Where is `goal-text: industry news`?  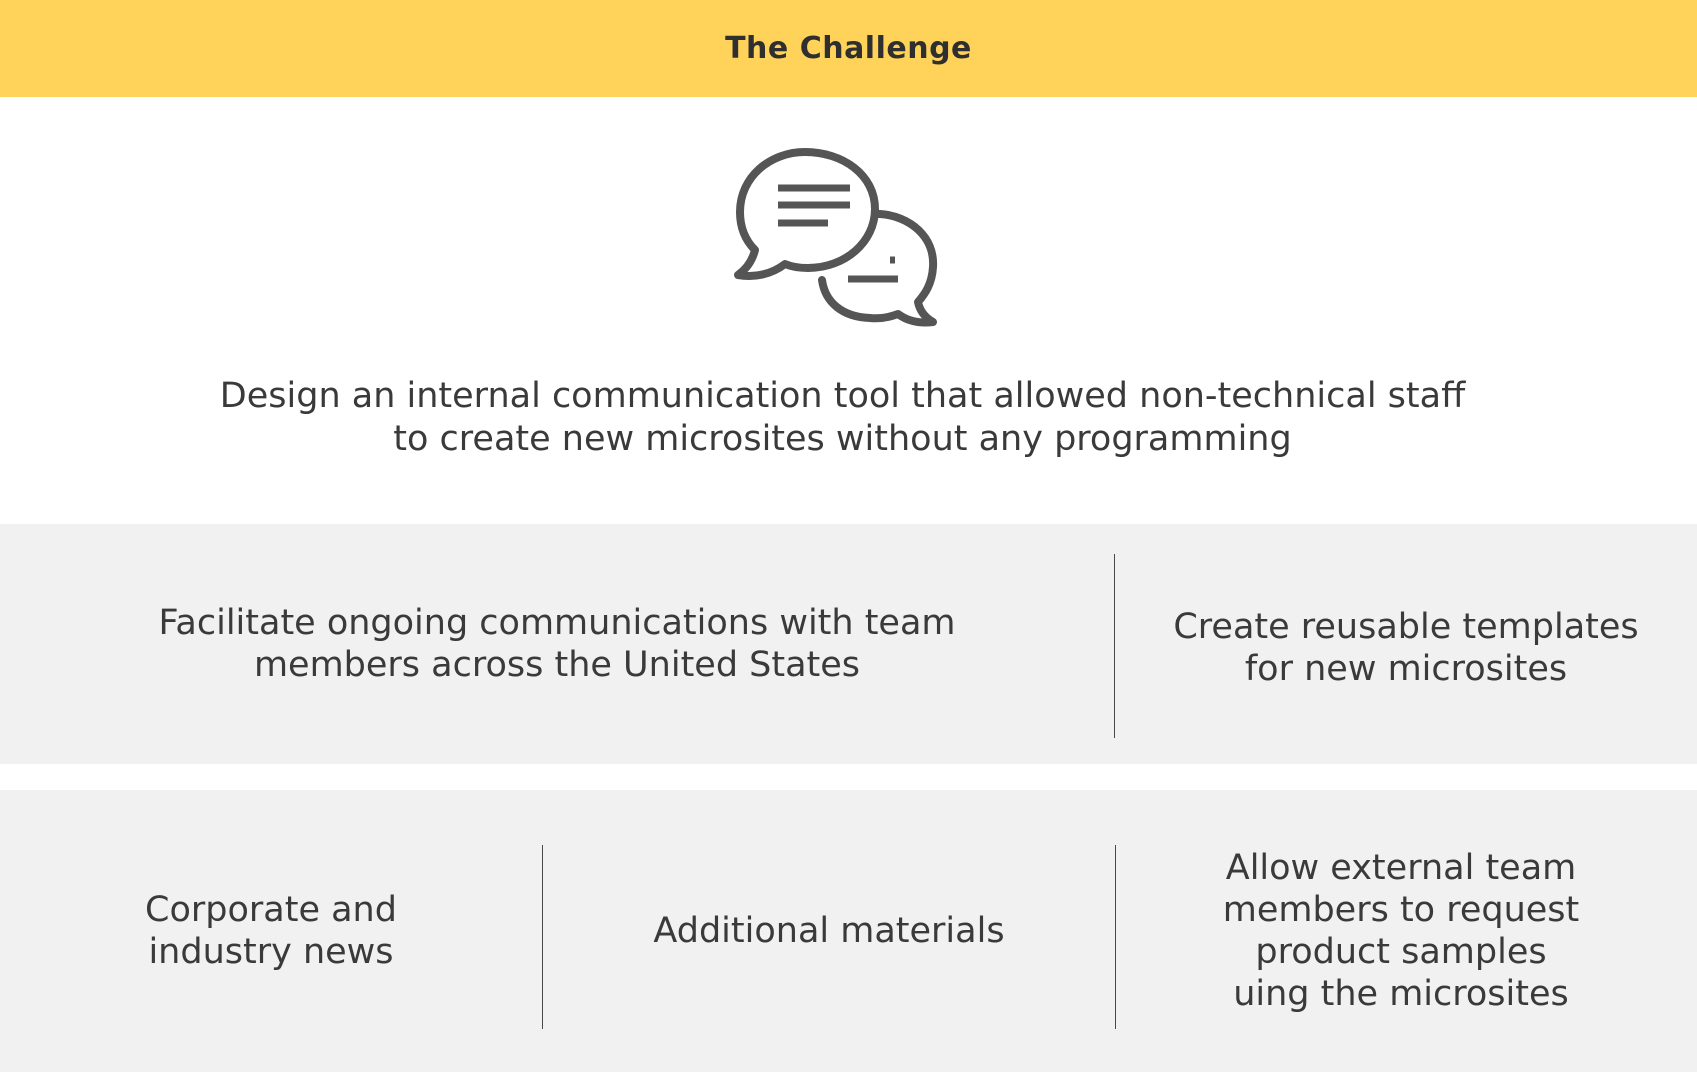 goal-text: industry news is located at coordinates (271, 952).